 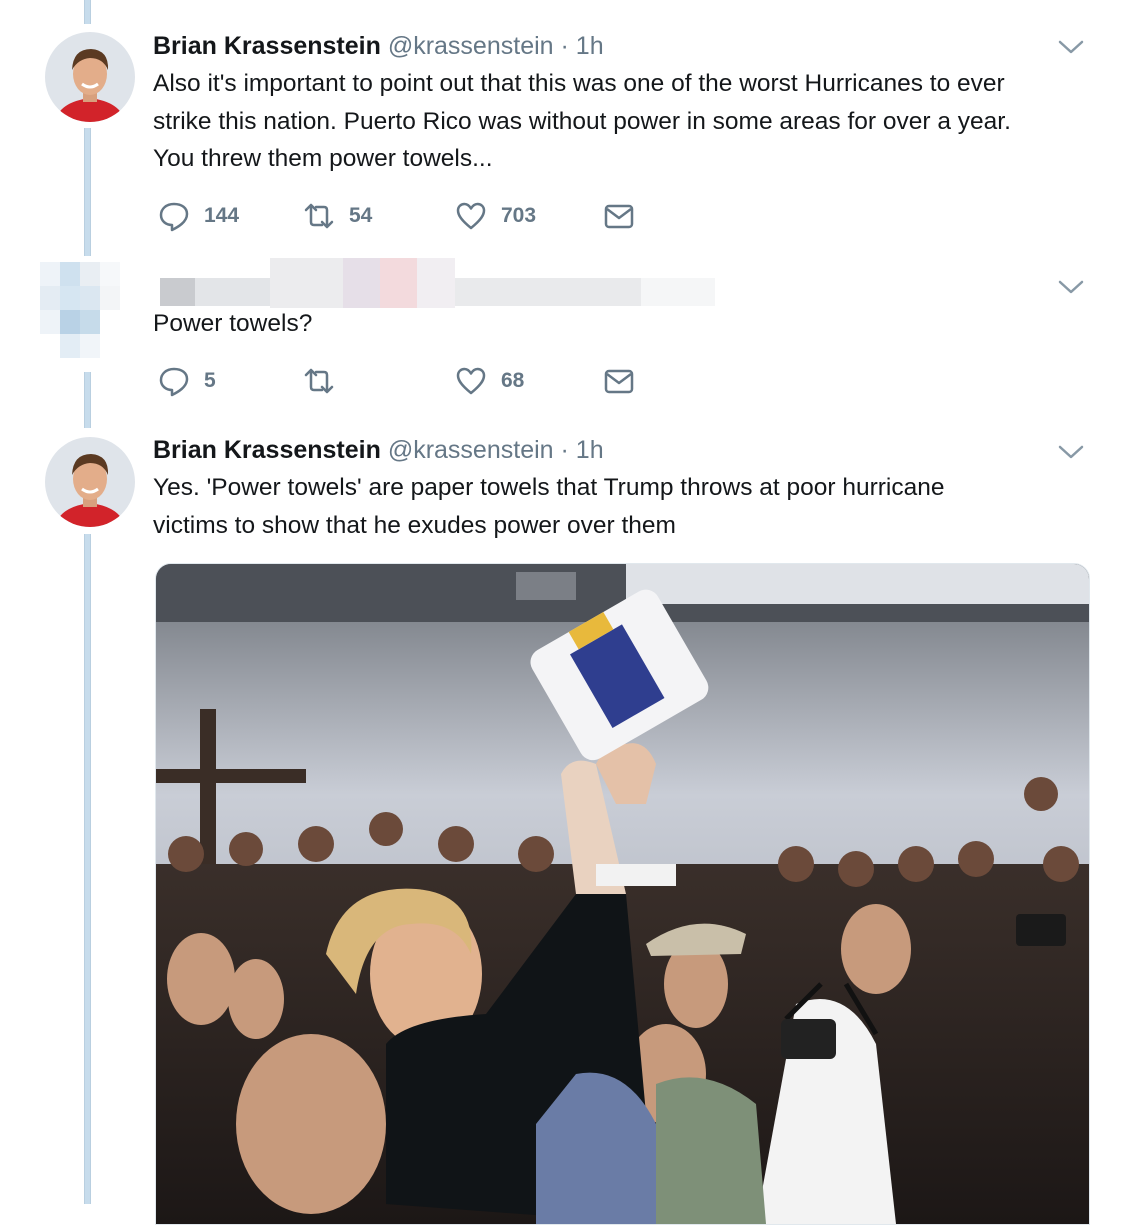 What do you see at coordinates (361, 215) in the screenshot?
I see `retweet-count: 54` at bounding box center [361, 215].